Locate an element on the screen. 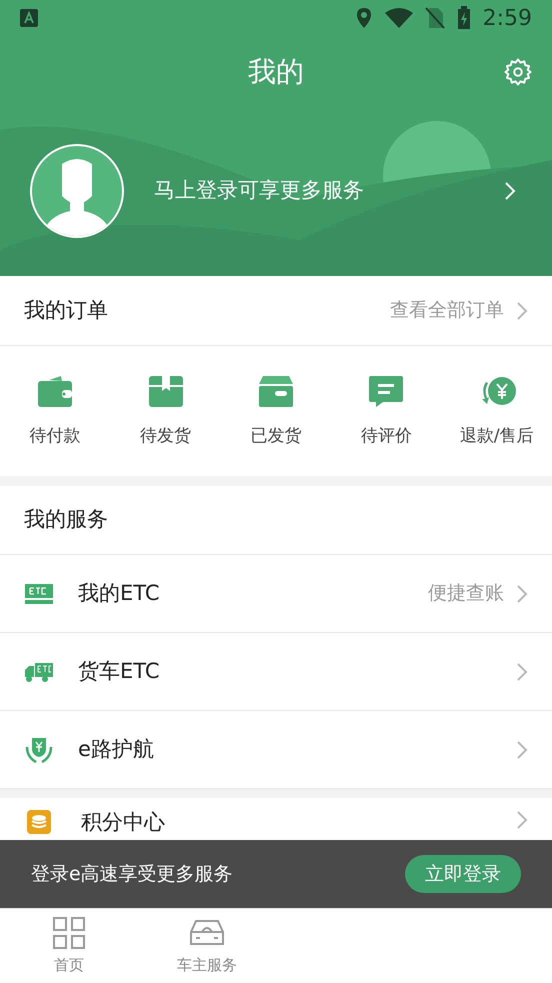 The image size is (552, 983). coins-icon is located at coordinates (39, 822).